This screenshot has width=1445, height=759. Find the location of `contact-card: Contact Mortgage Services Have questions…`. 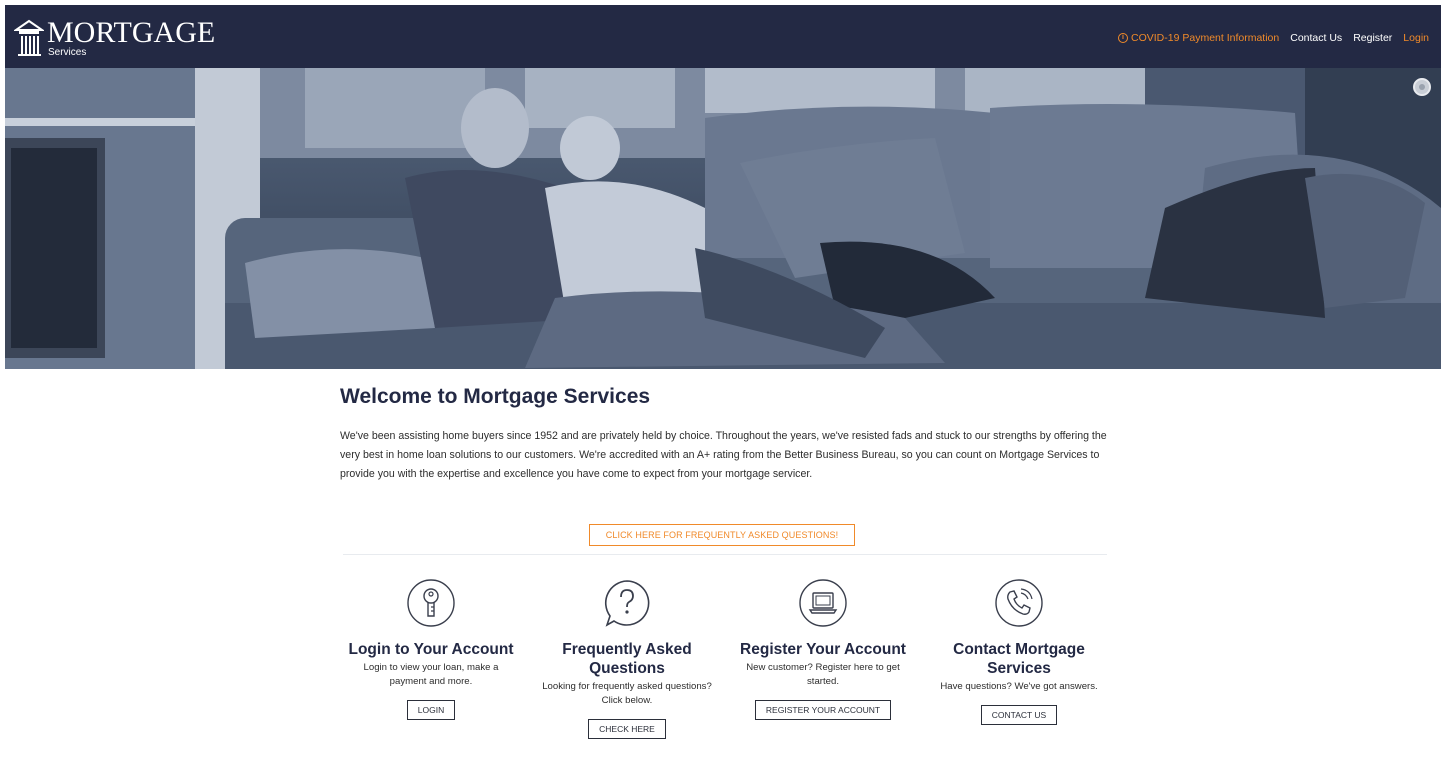

contact-card: Contact Mortgage Services Have questions… is located at coordinates (1019, 651).